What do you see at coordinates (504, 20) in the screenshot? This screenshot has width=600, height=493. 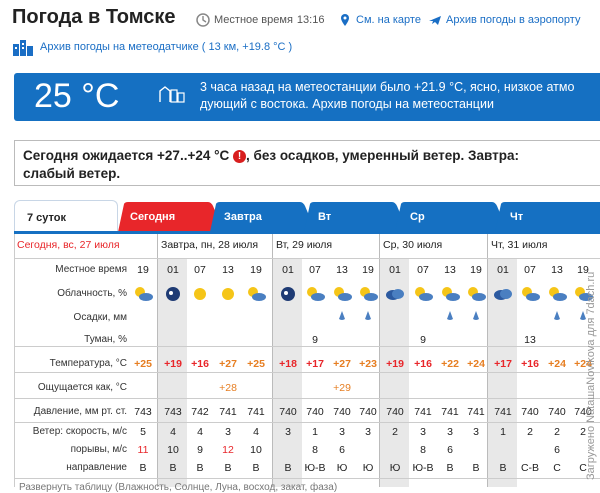 I see `airport-archive-link: Архив погоды в аэропорту` at bounding box center [504, 20].